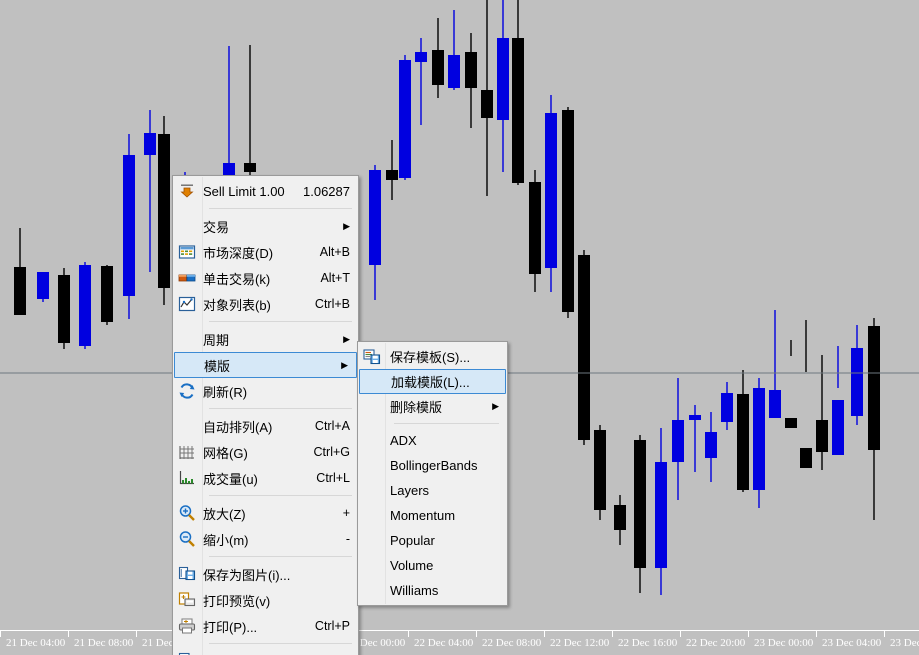  What do you see at coordinates (265, 365) in the screenshot?
I see `menu-item-template: 模版 ▶` at bounding box center [265, 365].